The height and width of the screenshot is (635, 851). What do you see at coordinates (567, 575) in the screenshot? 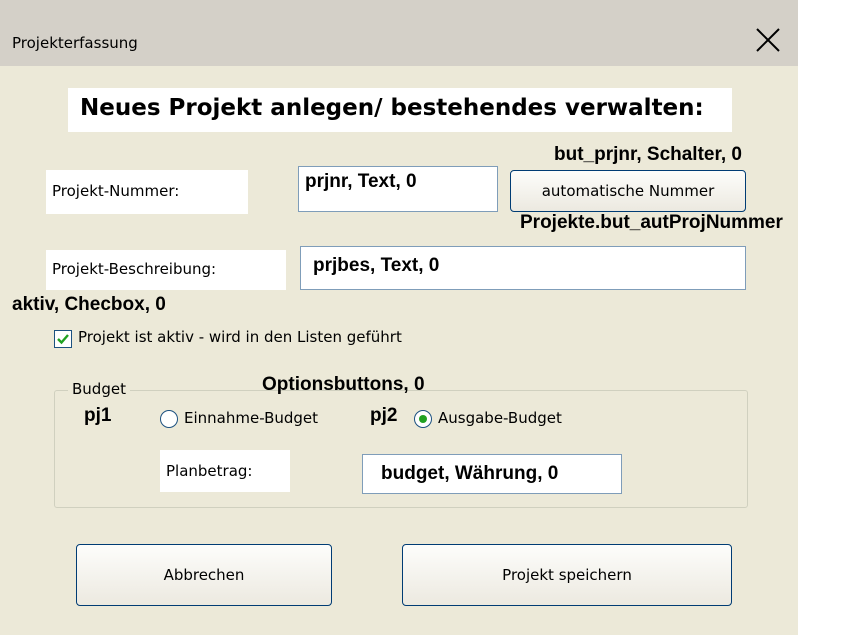
I see `save-project-button: Projekt speichern` at bounding box center [567, 575].